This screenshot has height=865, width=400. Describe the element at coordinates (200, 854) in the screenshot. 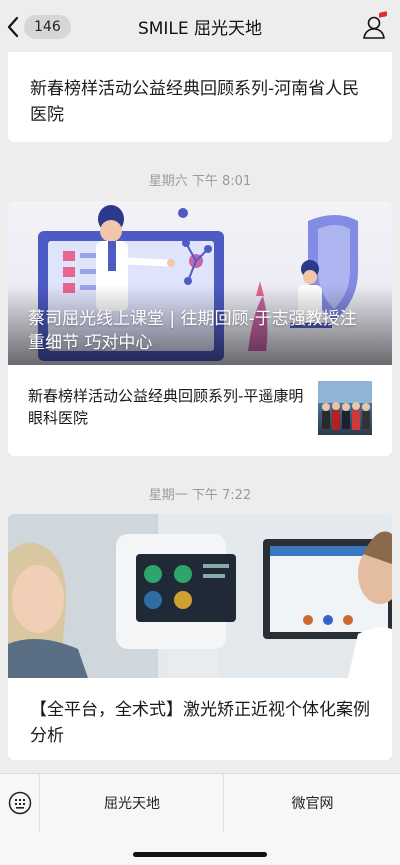

I see `home-indicator` at that location.